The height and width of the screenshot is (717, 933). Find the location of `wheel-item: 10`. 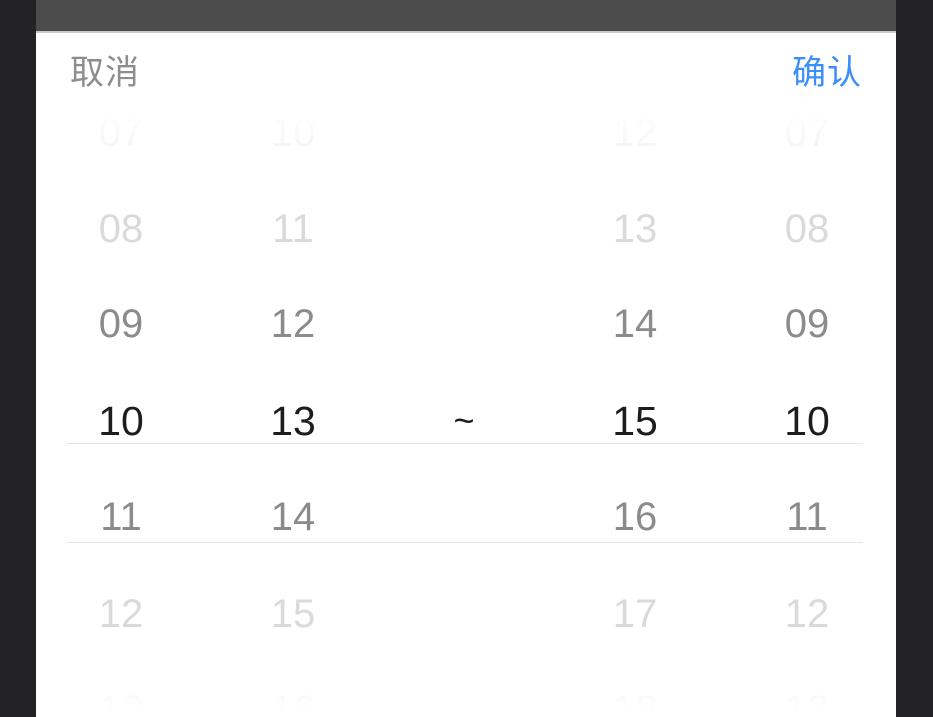

wheel-item: 10 is located at coordinates (293, 133).